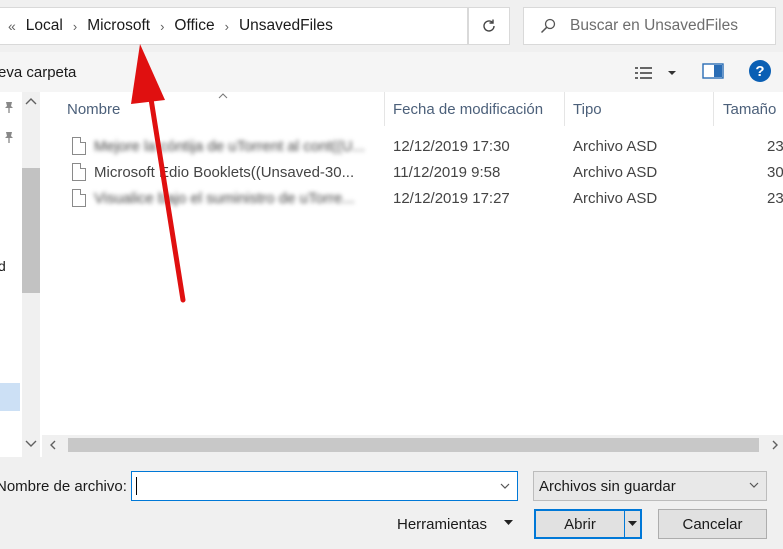 The image size is (783, 549). Describe the element at coordinates (775, 172) in the screenshot. I see `file-size: 30` at that location.